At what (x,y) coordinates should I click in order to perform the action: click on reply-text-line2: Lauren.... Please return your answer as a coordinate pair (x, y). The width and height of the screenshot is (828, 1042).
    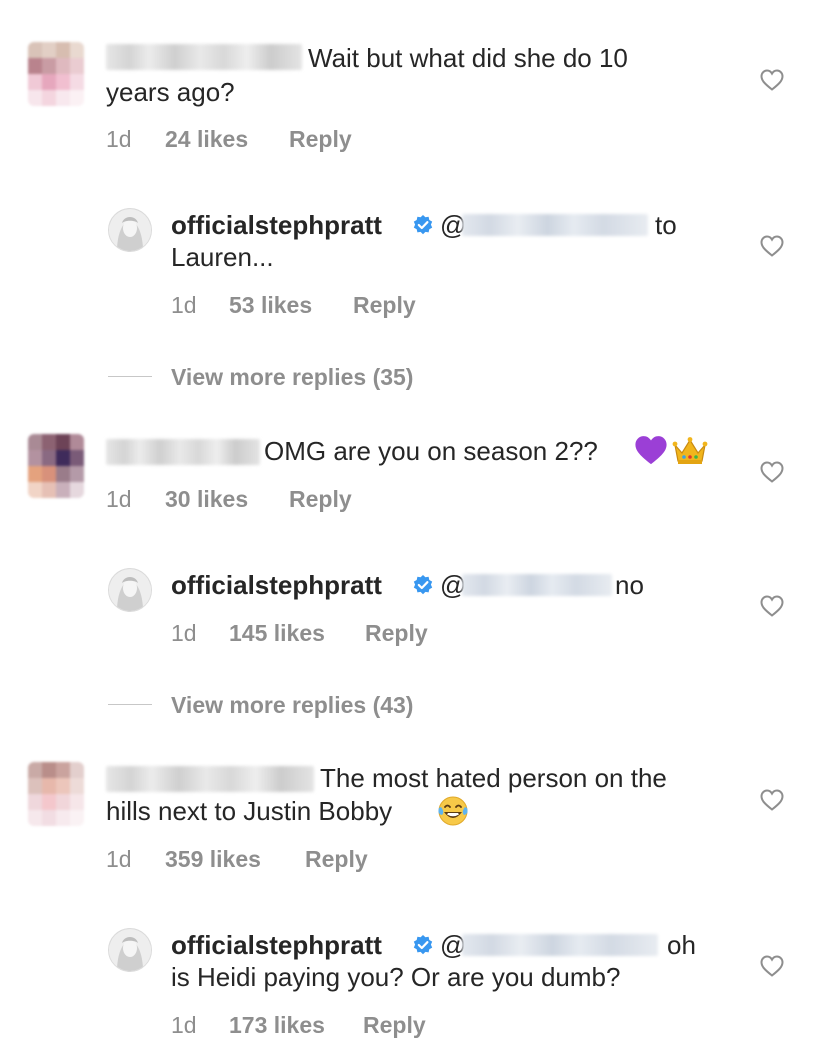
    Looking at the image, I should click on (222, 257).